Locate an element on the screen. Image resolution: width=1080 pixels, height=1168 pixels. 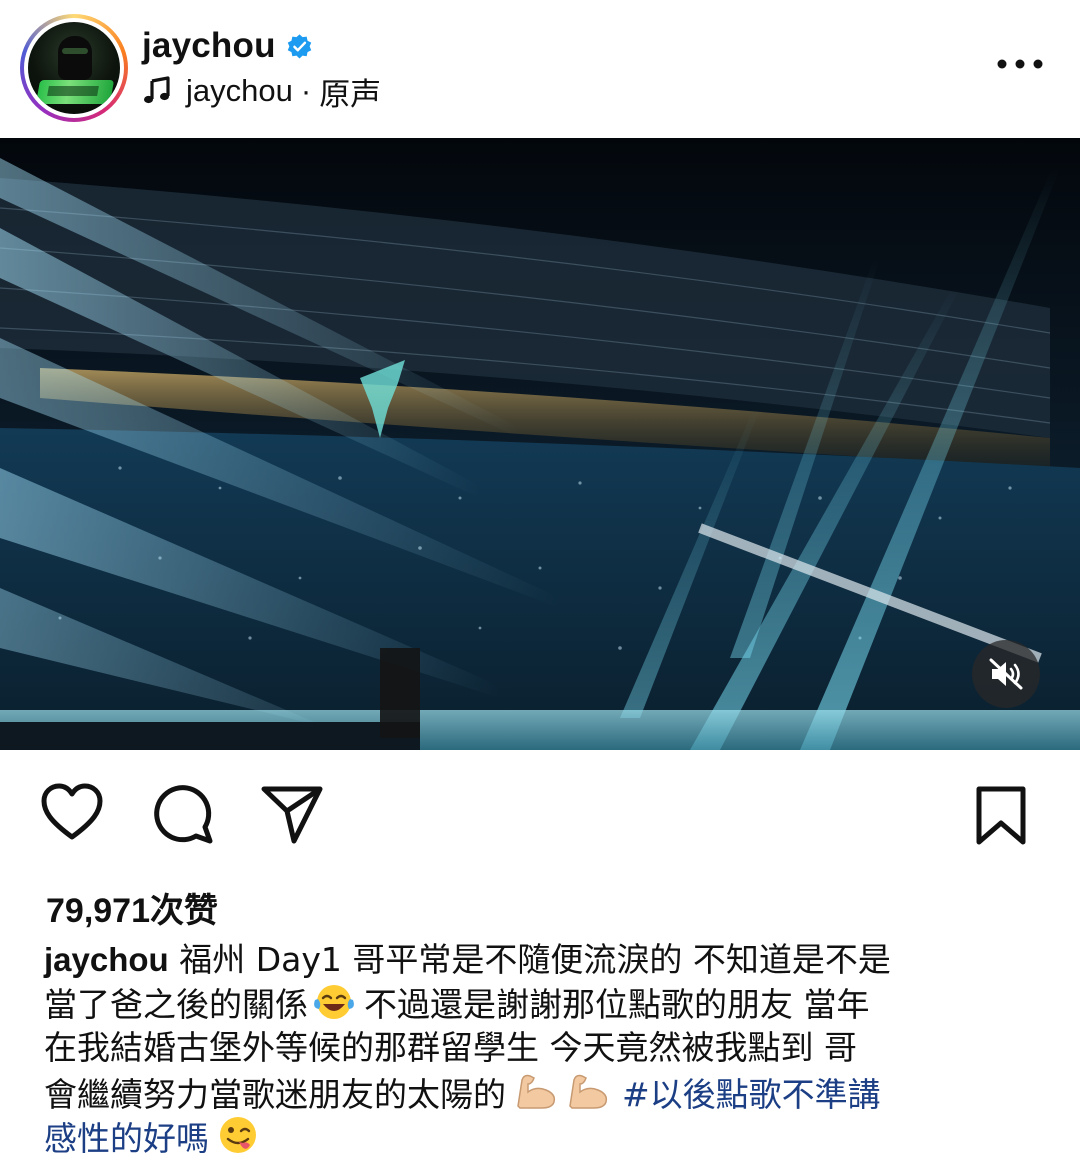
avatar-mask is located at coordinates (75, 51).